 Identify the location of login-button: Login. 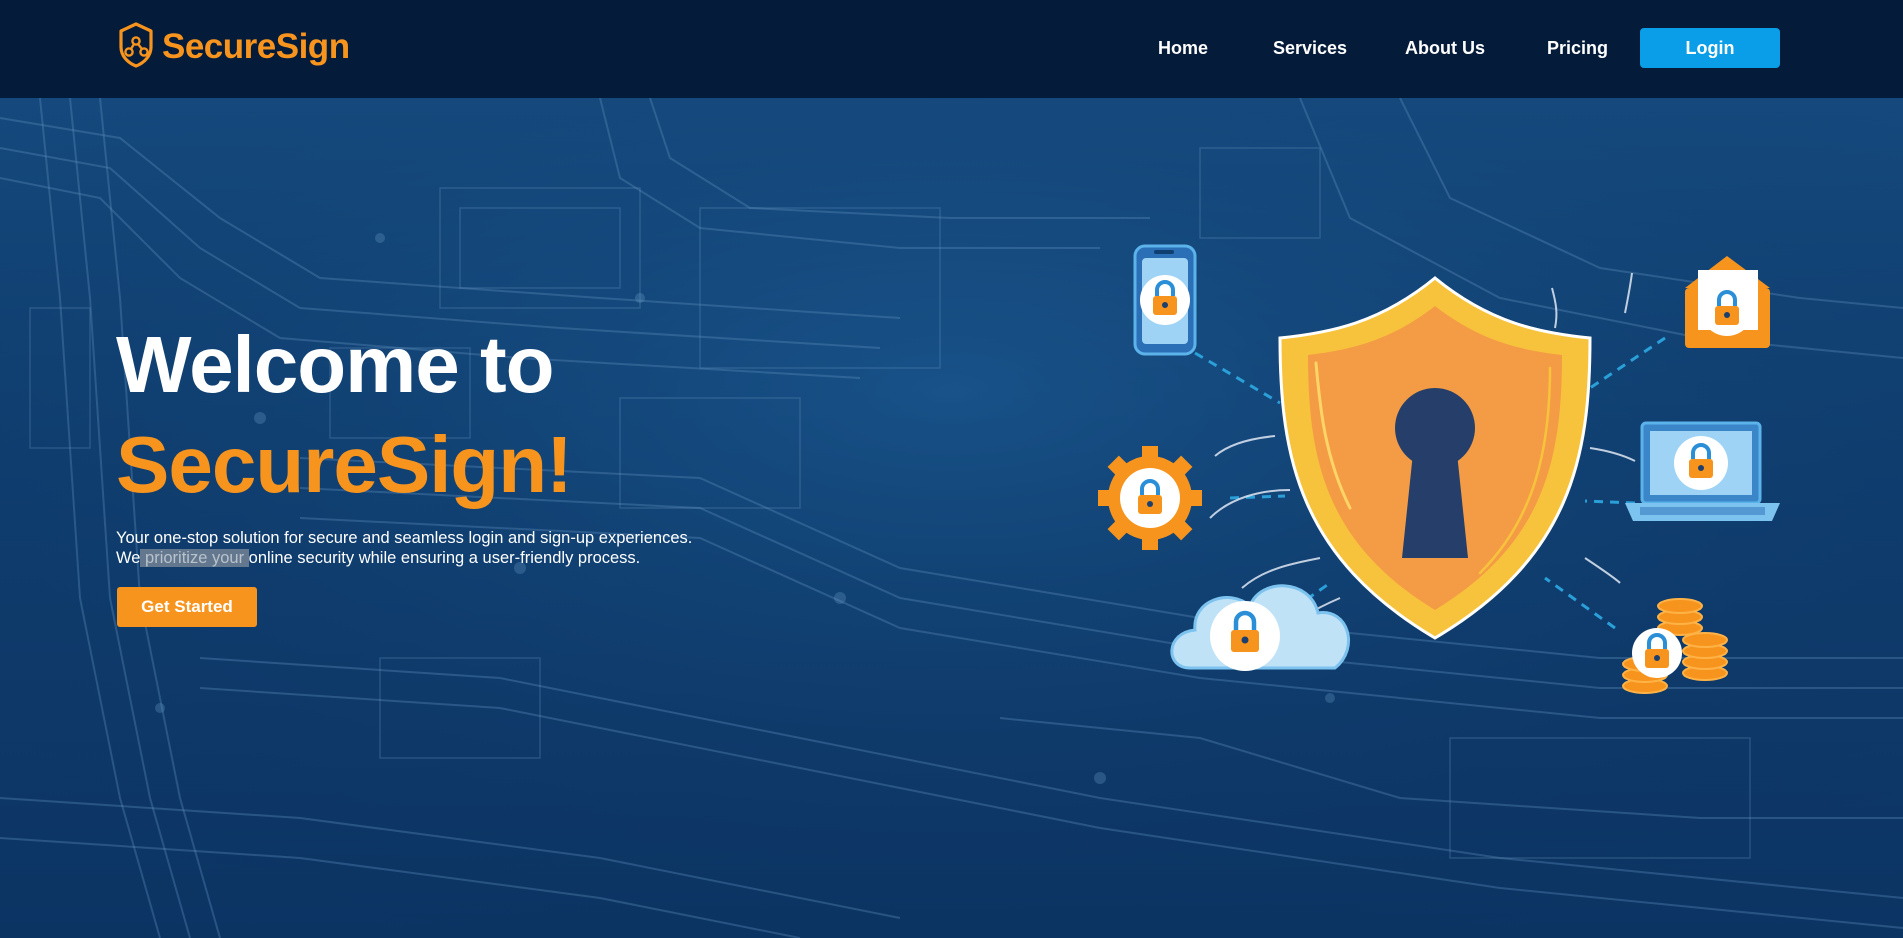
(1710, 48).